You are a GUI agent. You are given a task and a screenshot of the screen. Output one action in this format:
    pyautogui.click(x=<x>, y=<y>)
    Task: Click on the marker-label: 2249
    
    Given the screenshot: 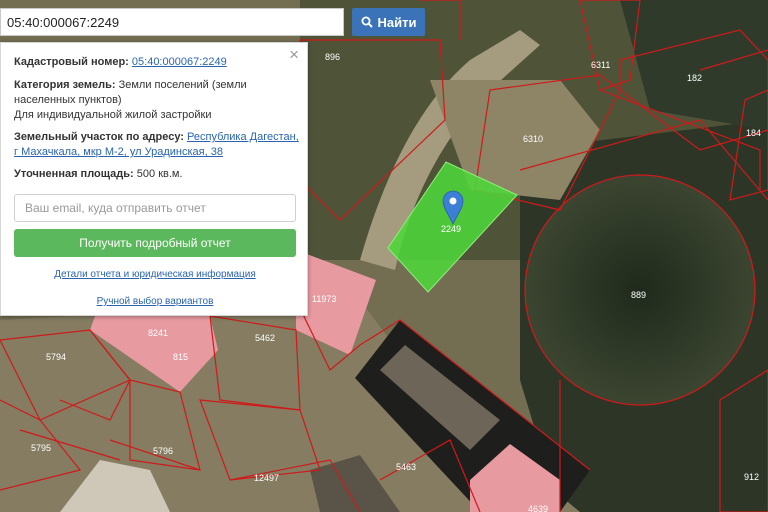 What is the action you would take?
    pyautogui.click(x=451, y=229)
    